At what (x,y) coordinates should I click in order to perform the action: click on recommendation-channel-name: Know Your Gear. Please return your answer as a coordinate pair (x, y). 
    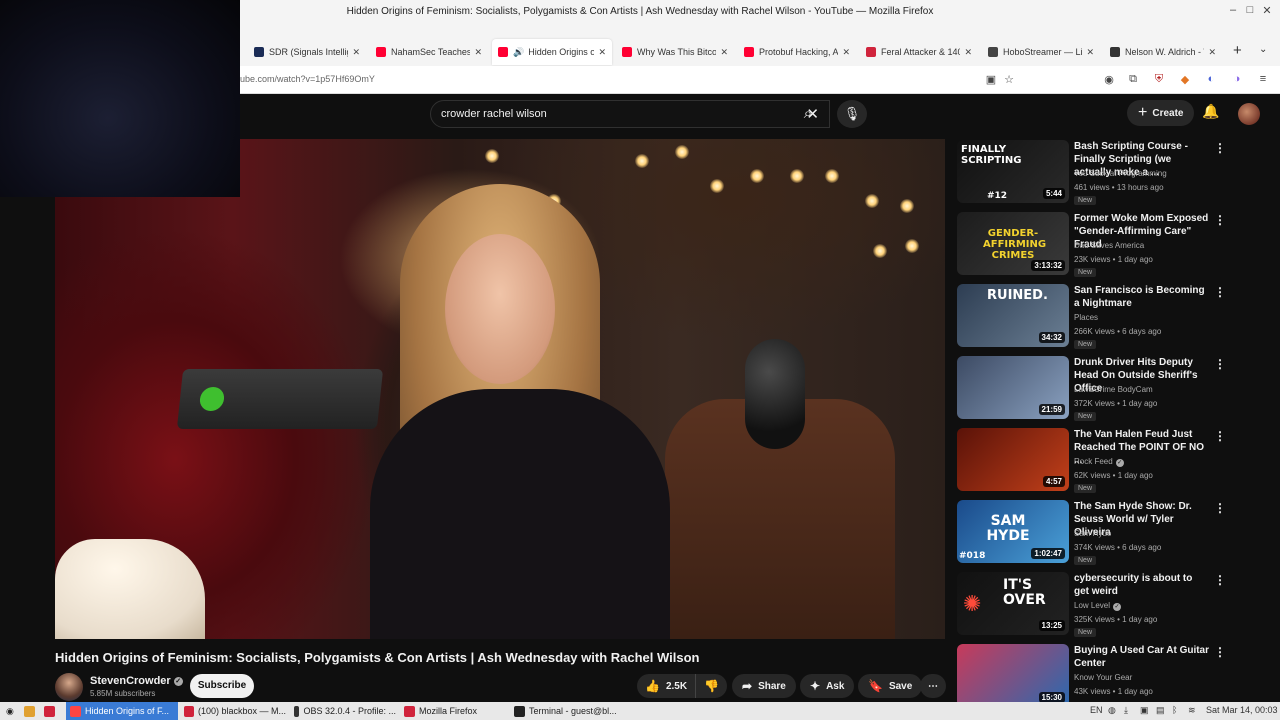
    Looking at the image, I should click on (1103, 677).